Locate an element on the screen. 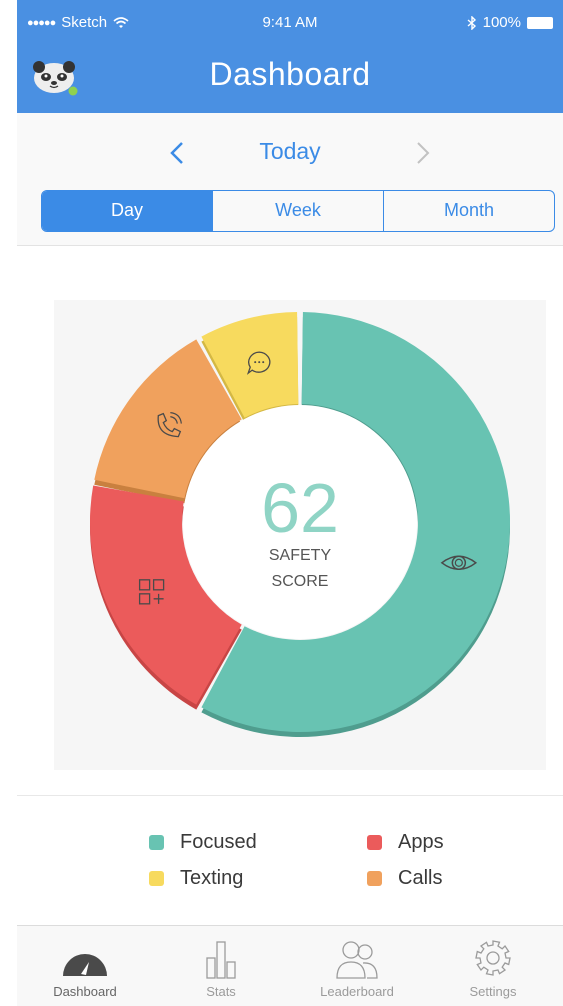 The image size is (563, 1006). app-header: ●●●●● Sketch 9:41 AM 100% Dashboard is located at coordinates (290, 56).